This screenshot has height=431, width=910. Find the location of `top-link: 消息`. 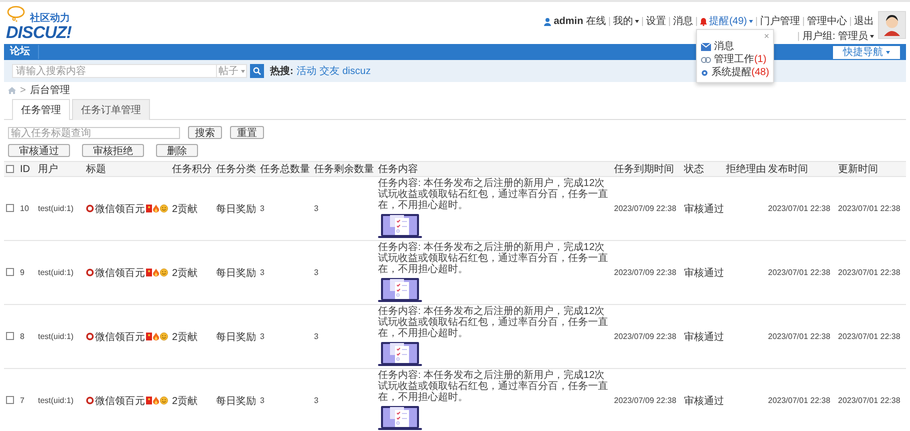

top-link: 消息 is located at coordinates (683, 21).